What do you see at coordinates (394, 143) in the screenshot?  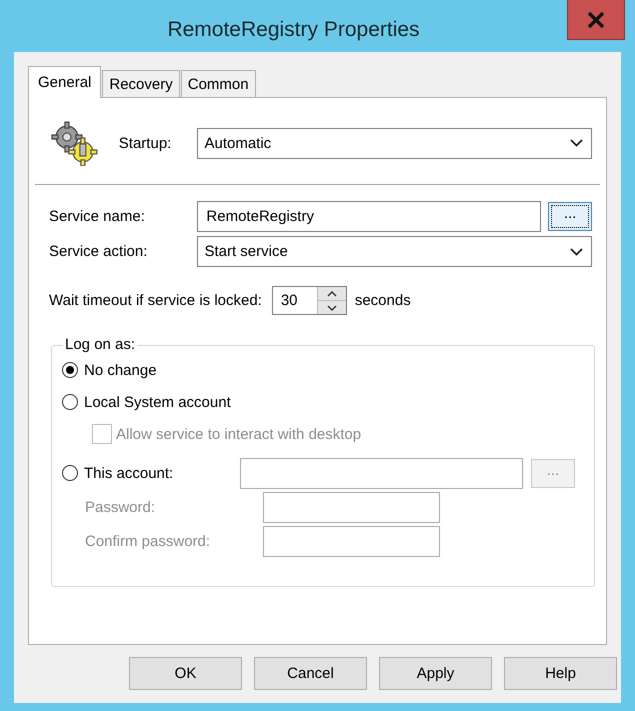 I see `startup-dropdown: Automatic` at bounding box center [394, 143].